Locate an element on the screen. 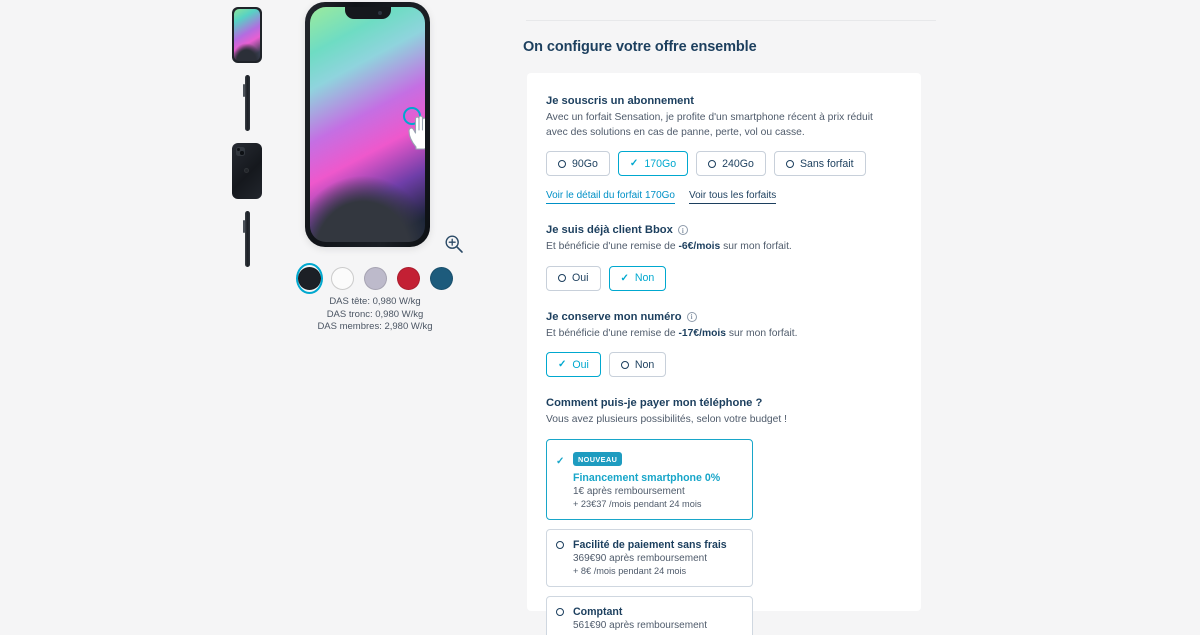 This screenshot has height=635, width=1200. section-title-keep-number-text: Je conserve mon numéro is located at coordinates (614, 316).